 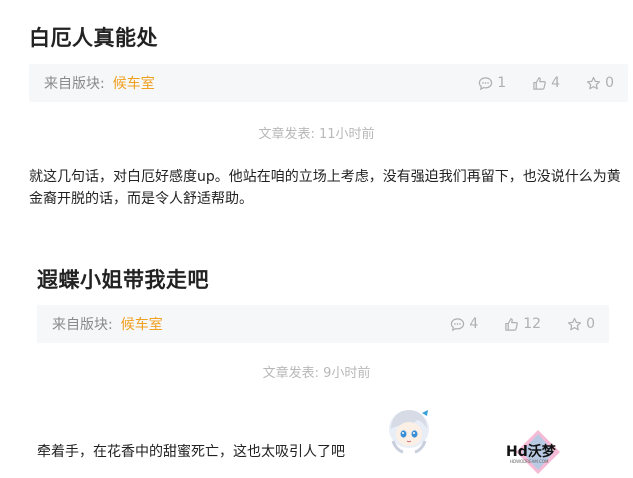 I want to click on comment-count: 1, so click(x=492, y=83).